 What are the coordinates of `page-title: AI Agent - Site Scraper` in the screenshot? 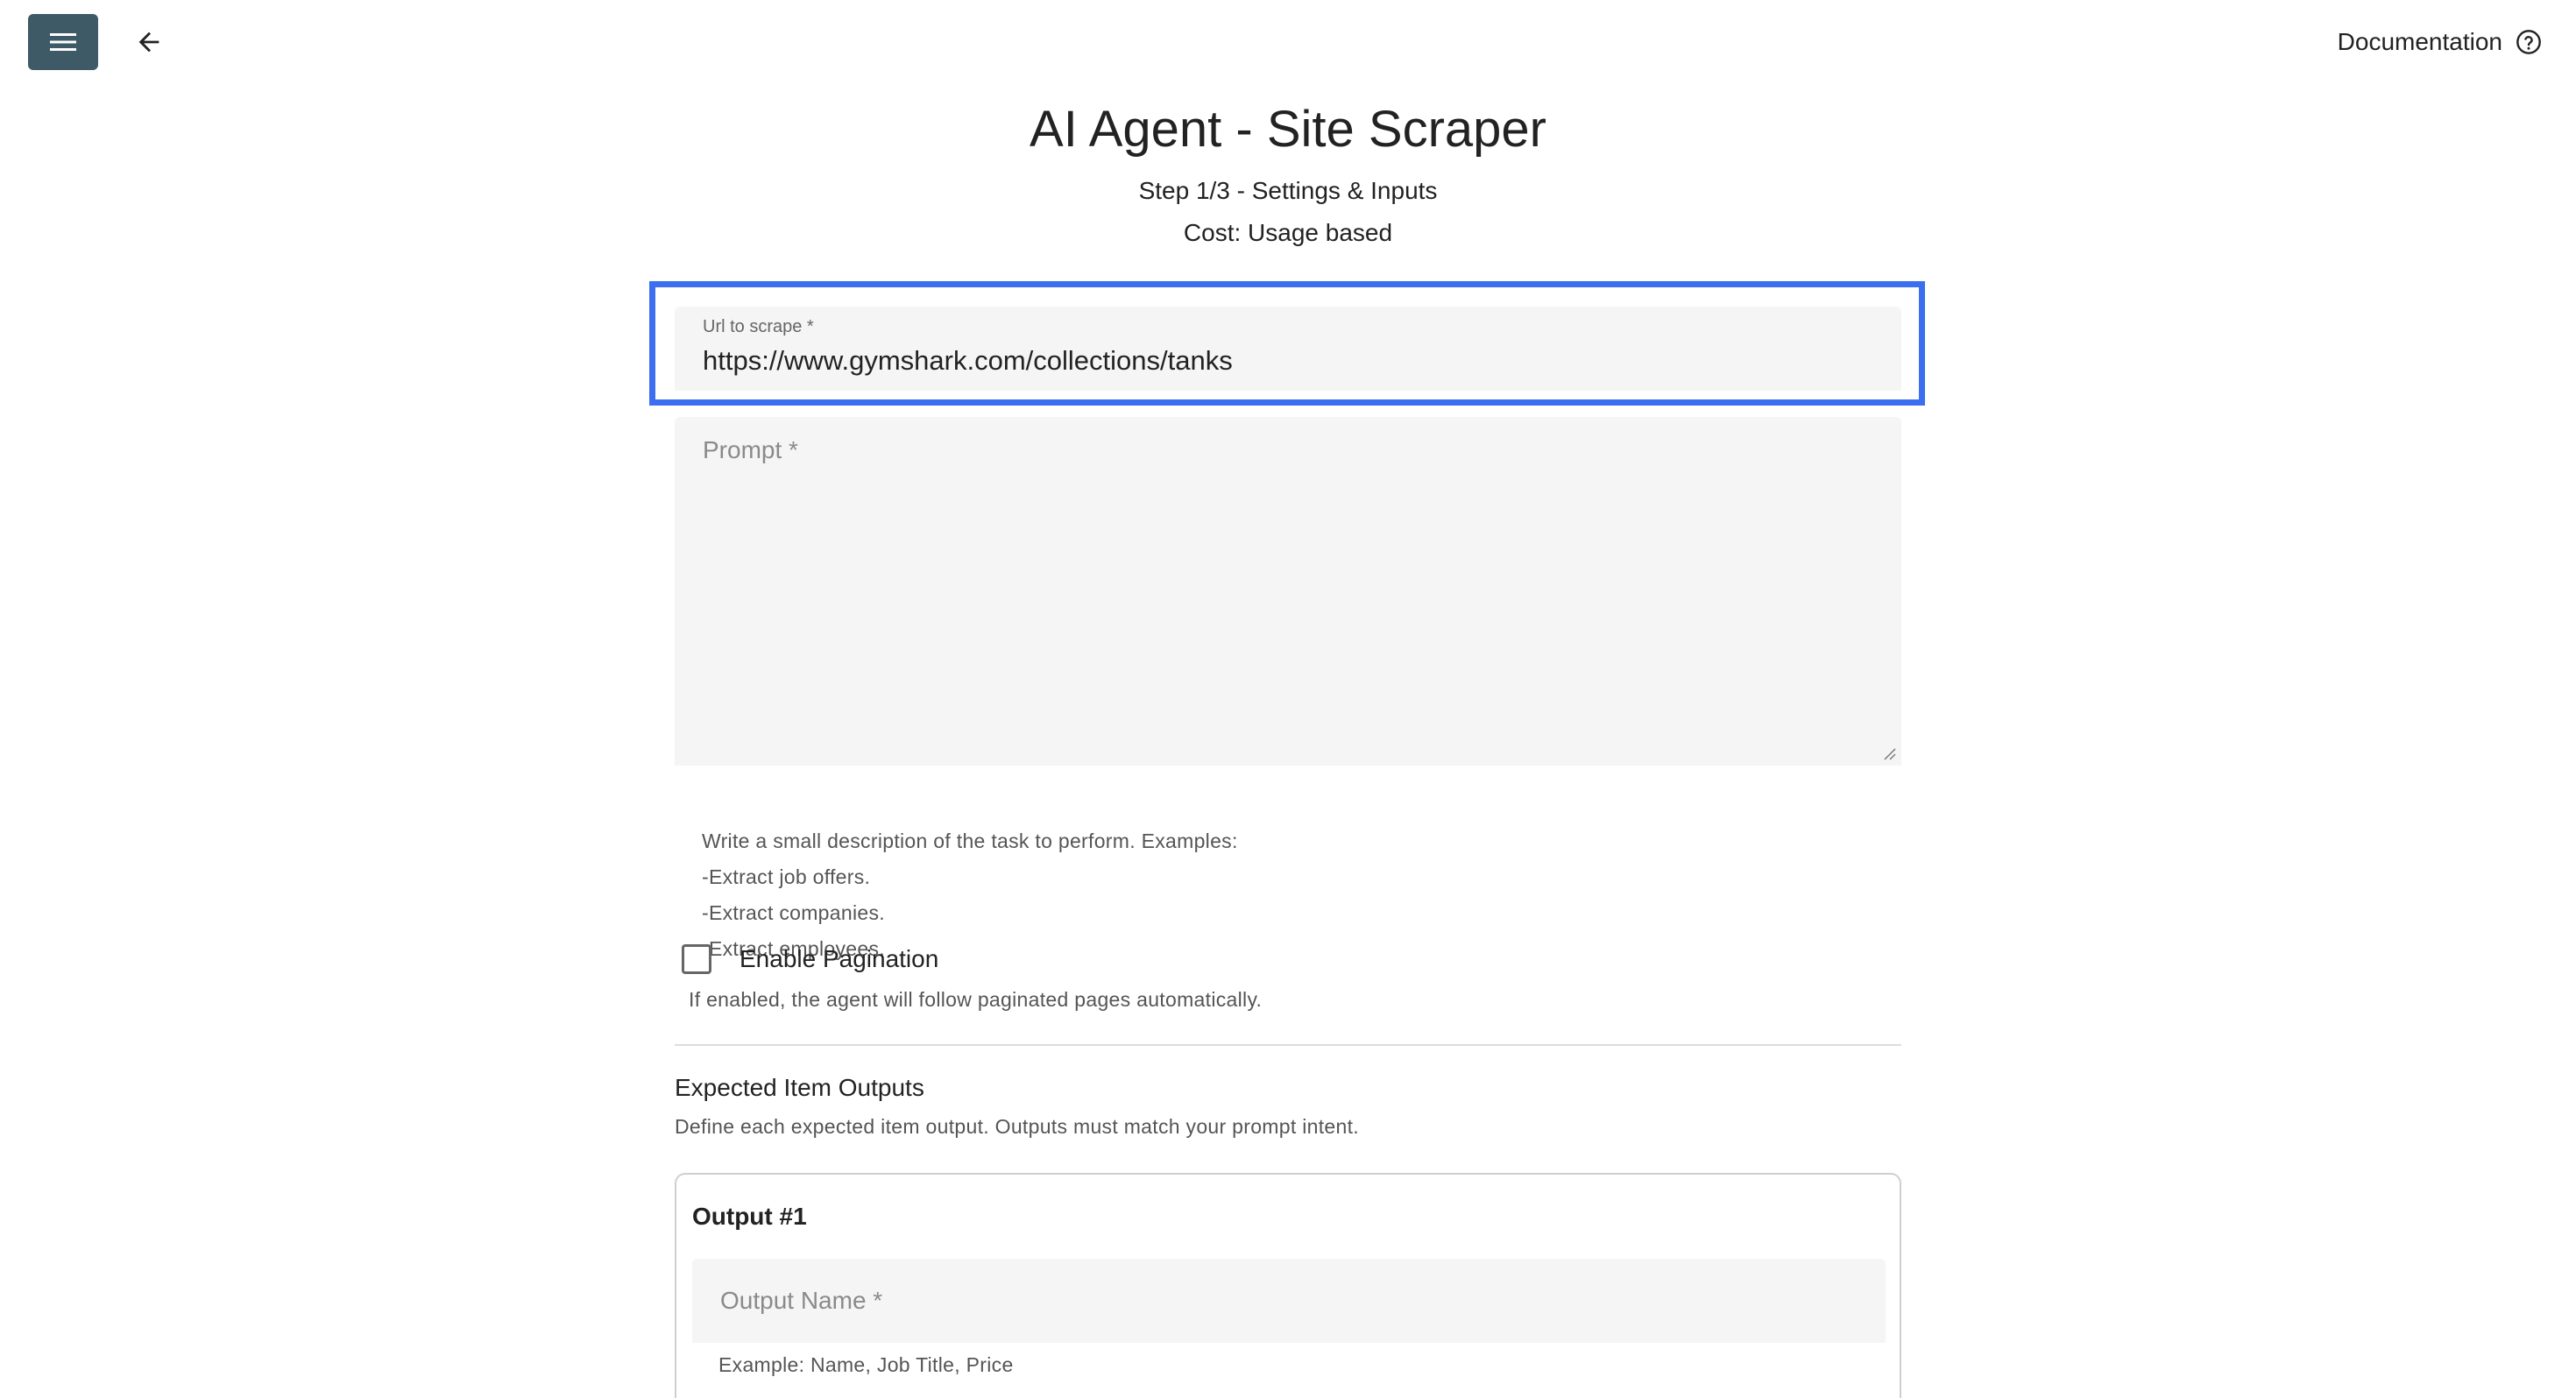 It's located at (1288, 129).